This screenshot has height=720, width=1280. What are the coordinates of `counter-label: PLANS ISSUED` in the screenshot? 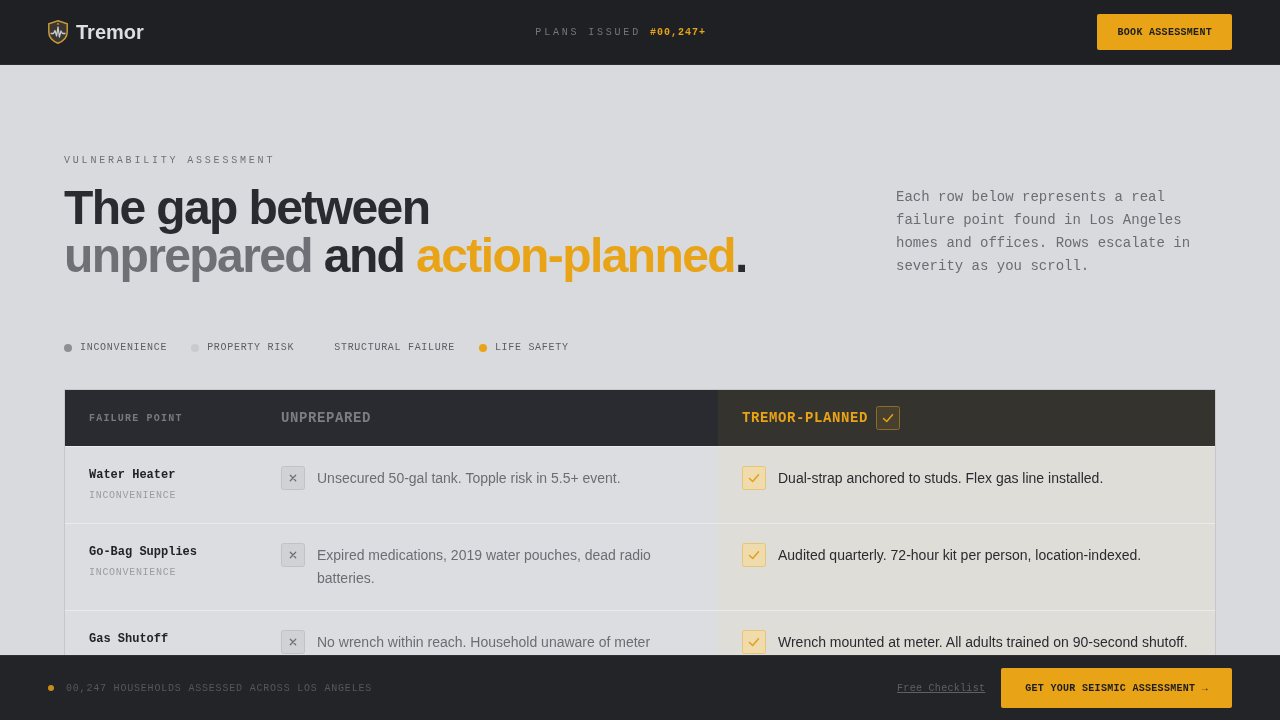 It's located at (588, 32).